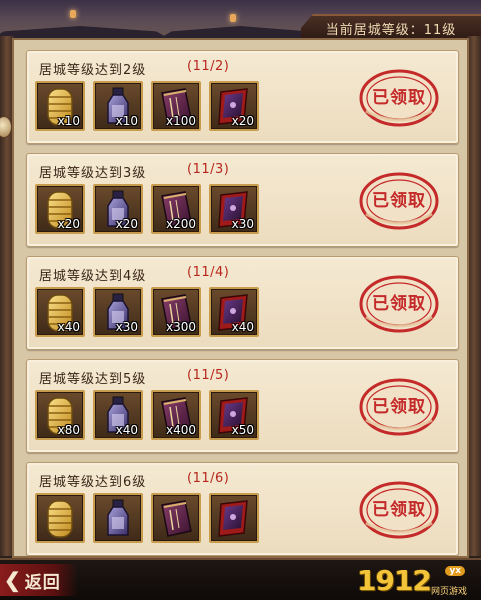 This screenshot has height=600, width=481. Describe the element at coordinates (180, 224) in the screenshot. I see `item-quantity: x200` at that location.